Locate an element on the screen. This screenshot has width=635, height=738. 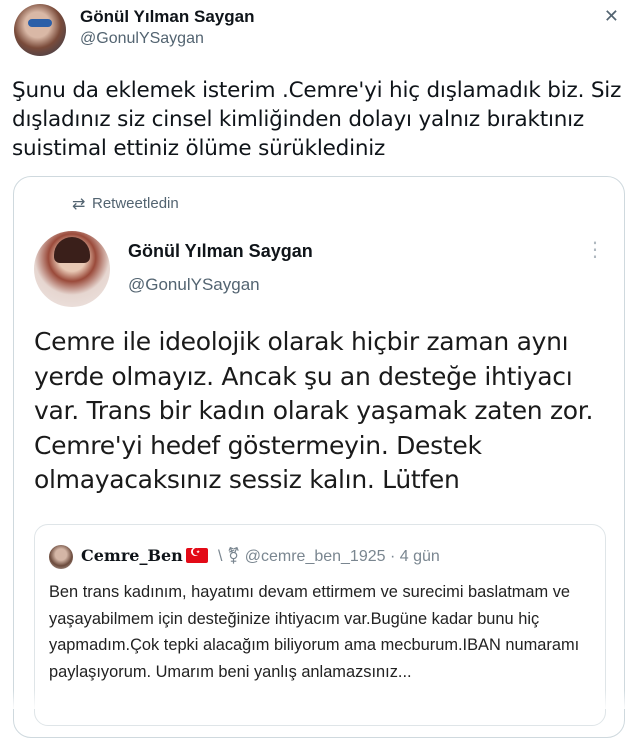
retweet-label: Retweetledin is located at coordinates (135, 203).